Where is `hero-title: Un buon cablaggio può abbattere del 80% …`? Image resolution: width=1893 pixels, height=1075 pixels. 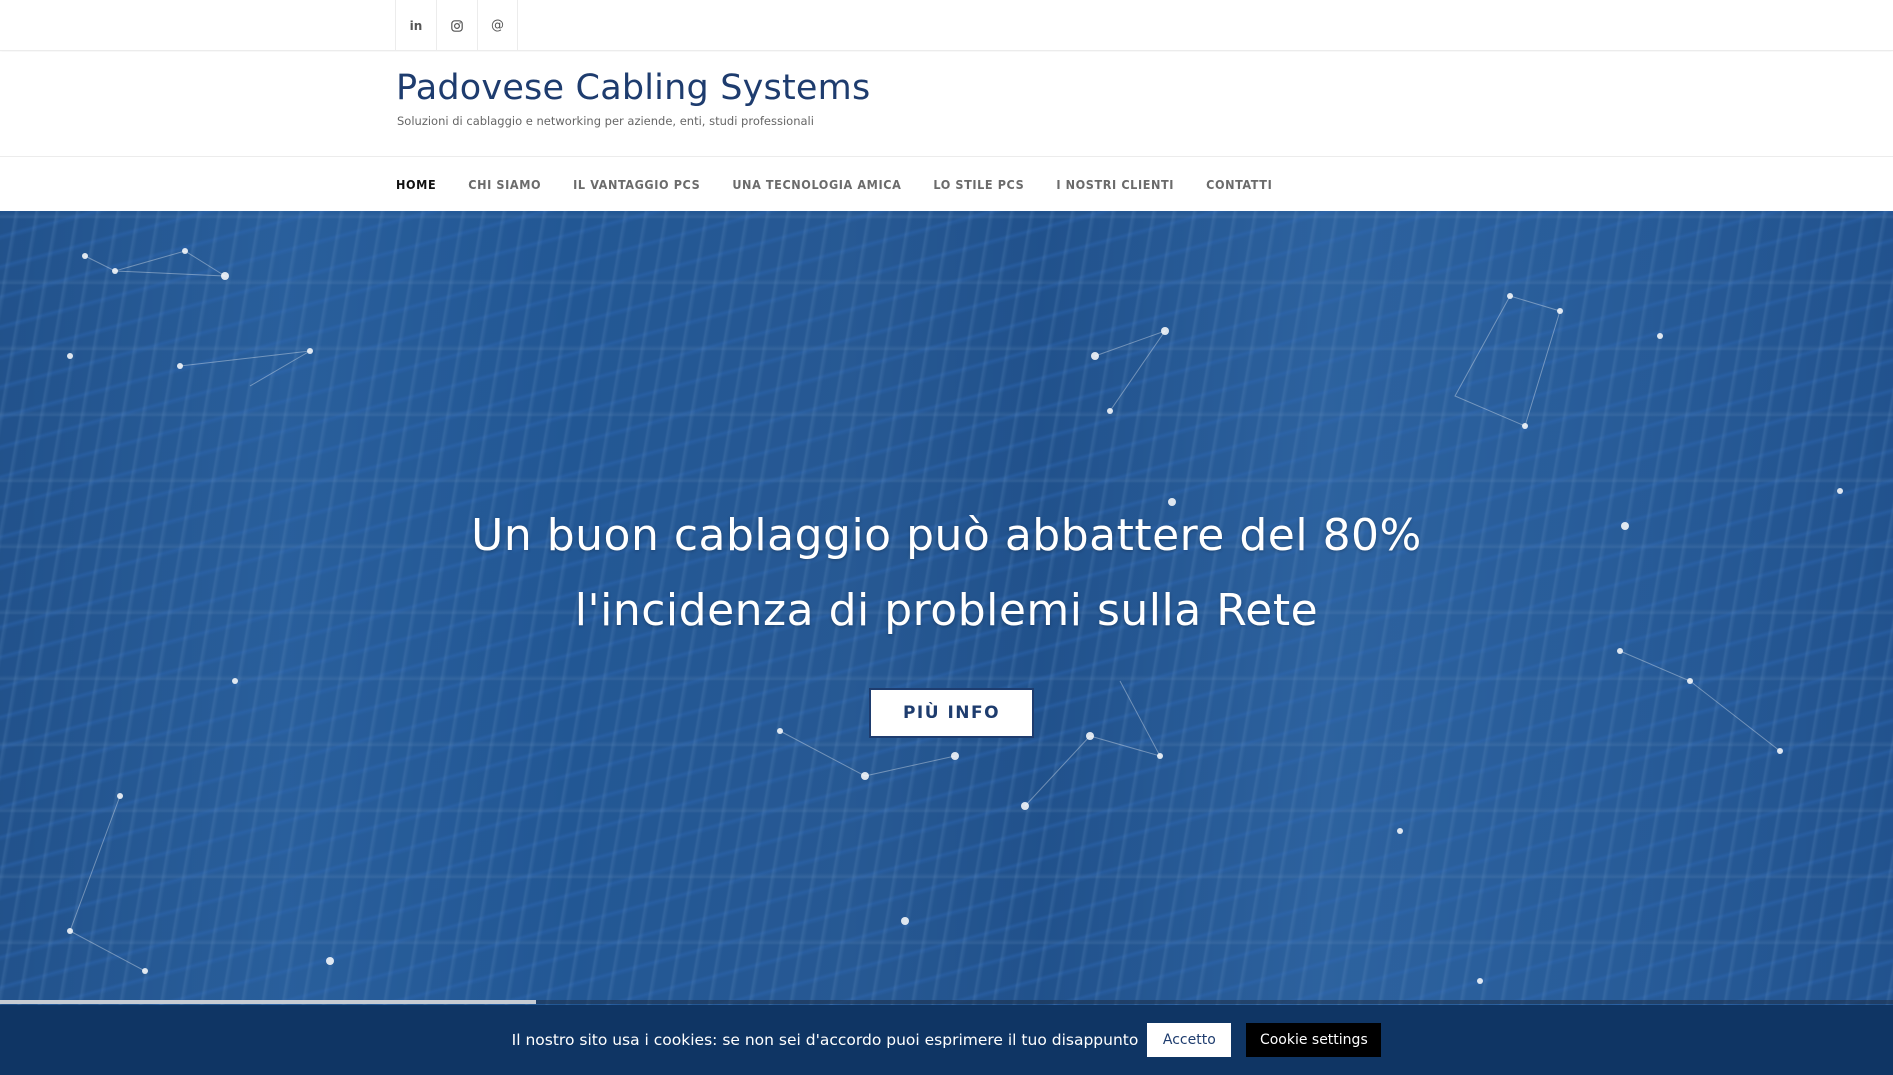
hero-title: Un buon cablaggio può abbattere del 80% … is located at coordinates (946, 573).